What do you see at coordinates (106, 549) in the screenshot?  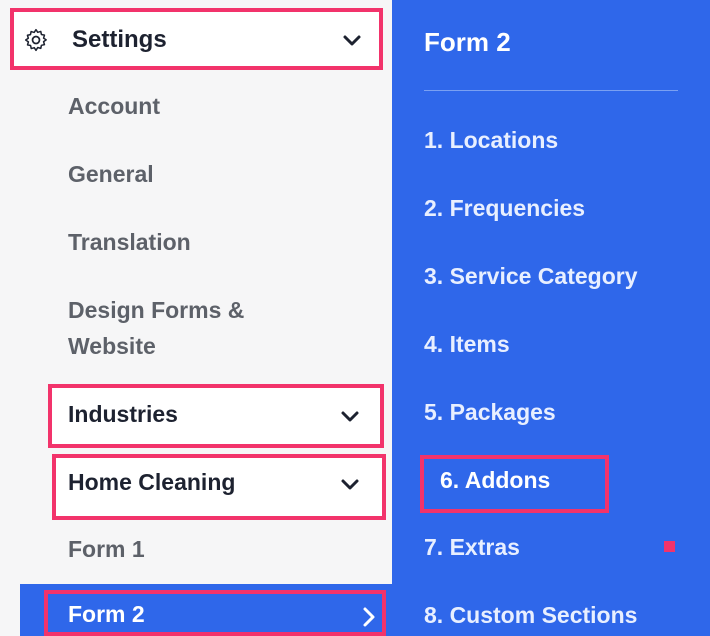 I see `nav-item-form-1: Form 1` at bounding box center [106, 549].